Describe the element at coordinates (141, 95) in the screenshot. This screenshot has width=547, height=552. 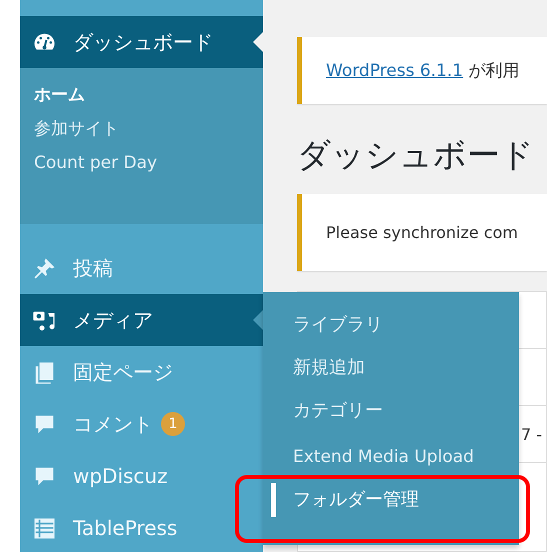
I see `submenu-item: ホーム` at that location.